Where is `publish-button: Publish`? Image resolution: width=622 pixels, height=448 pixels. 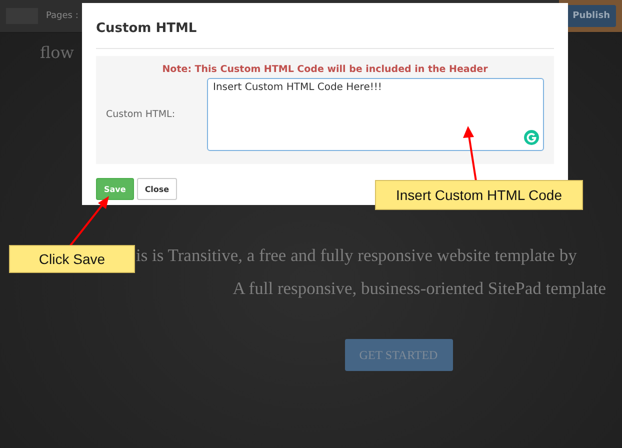 publish-button: Publish is located at coordinates (591, 16).